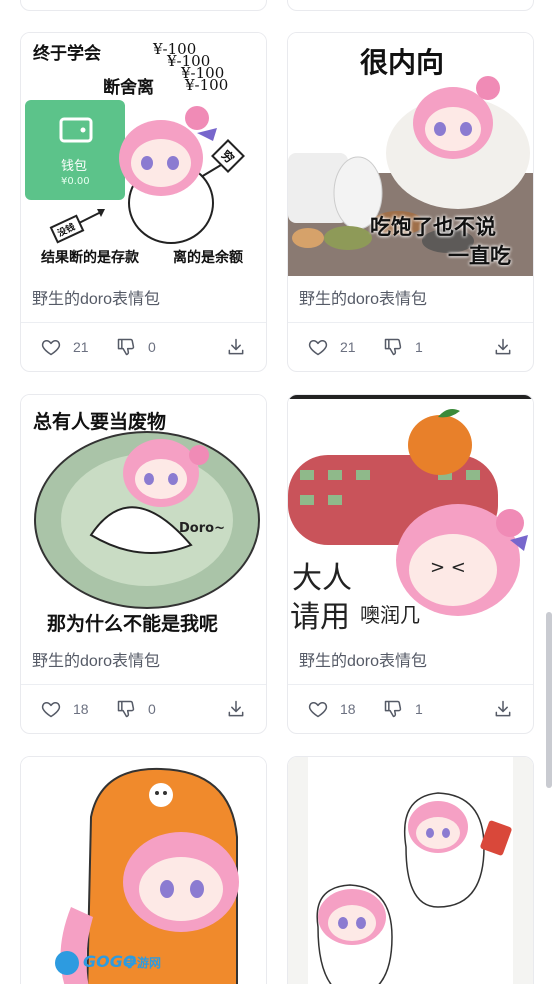  I want to click on meme-image: GOGO 手游网, so click(143, 870).